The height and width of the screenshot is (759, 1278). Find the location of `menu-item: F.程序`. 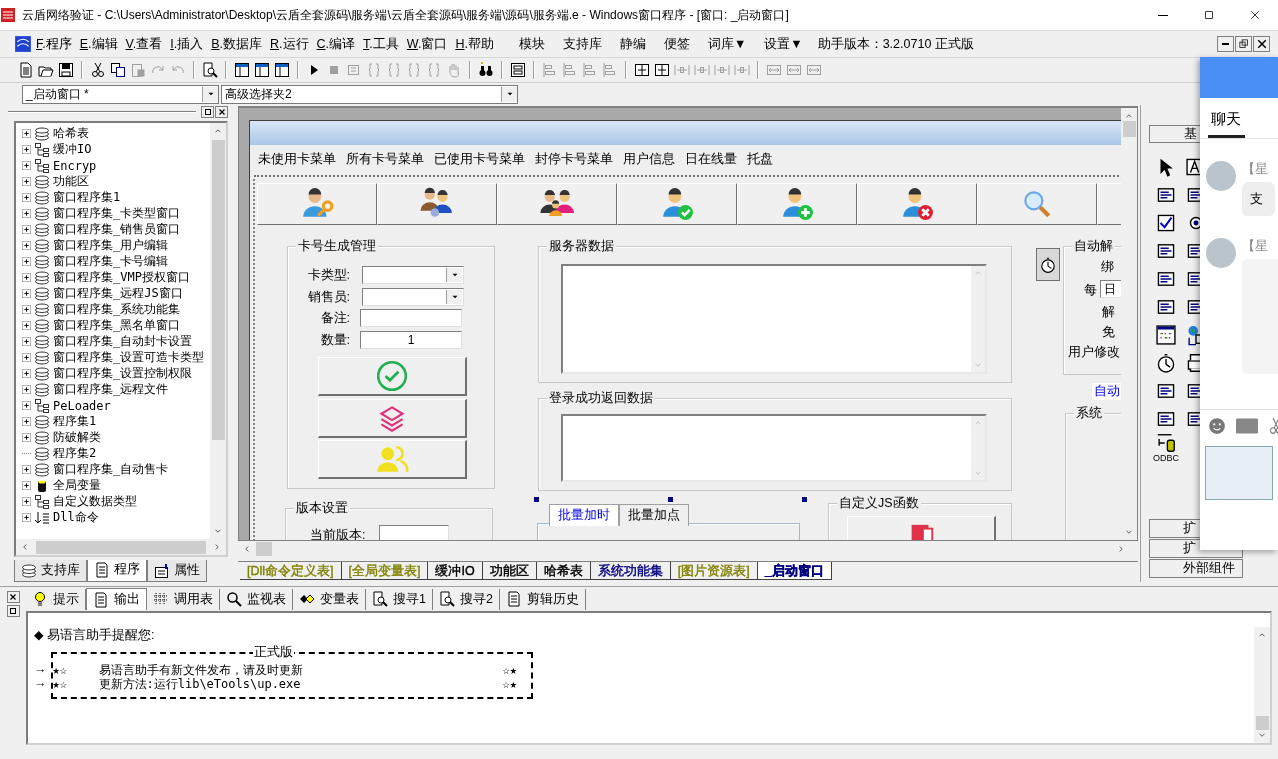

menu-item: F.程序 is located at coordinates (54, 44).